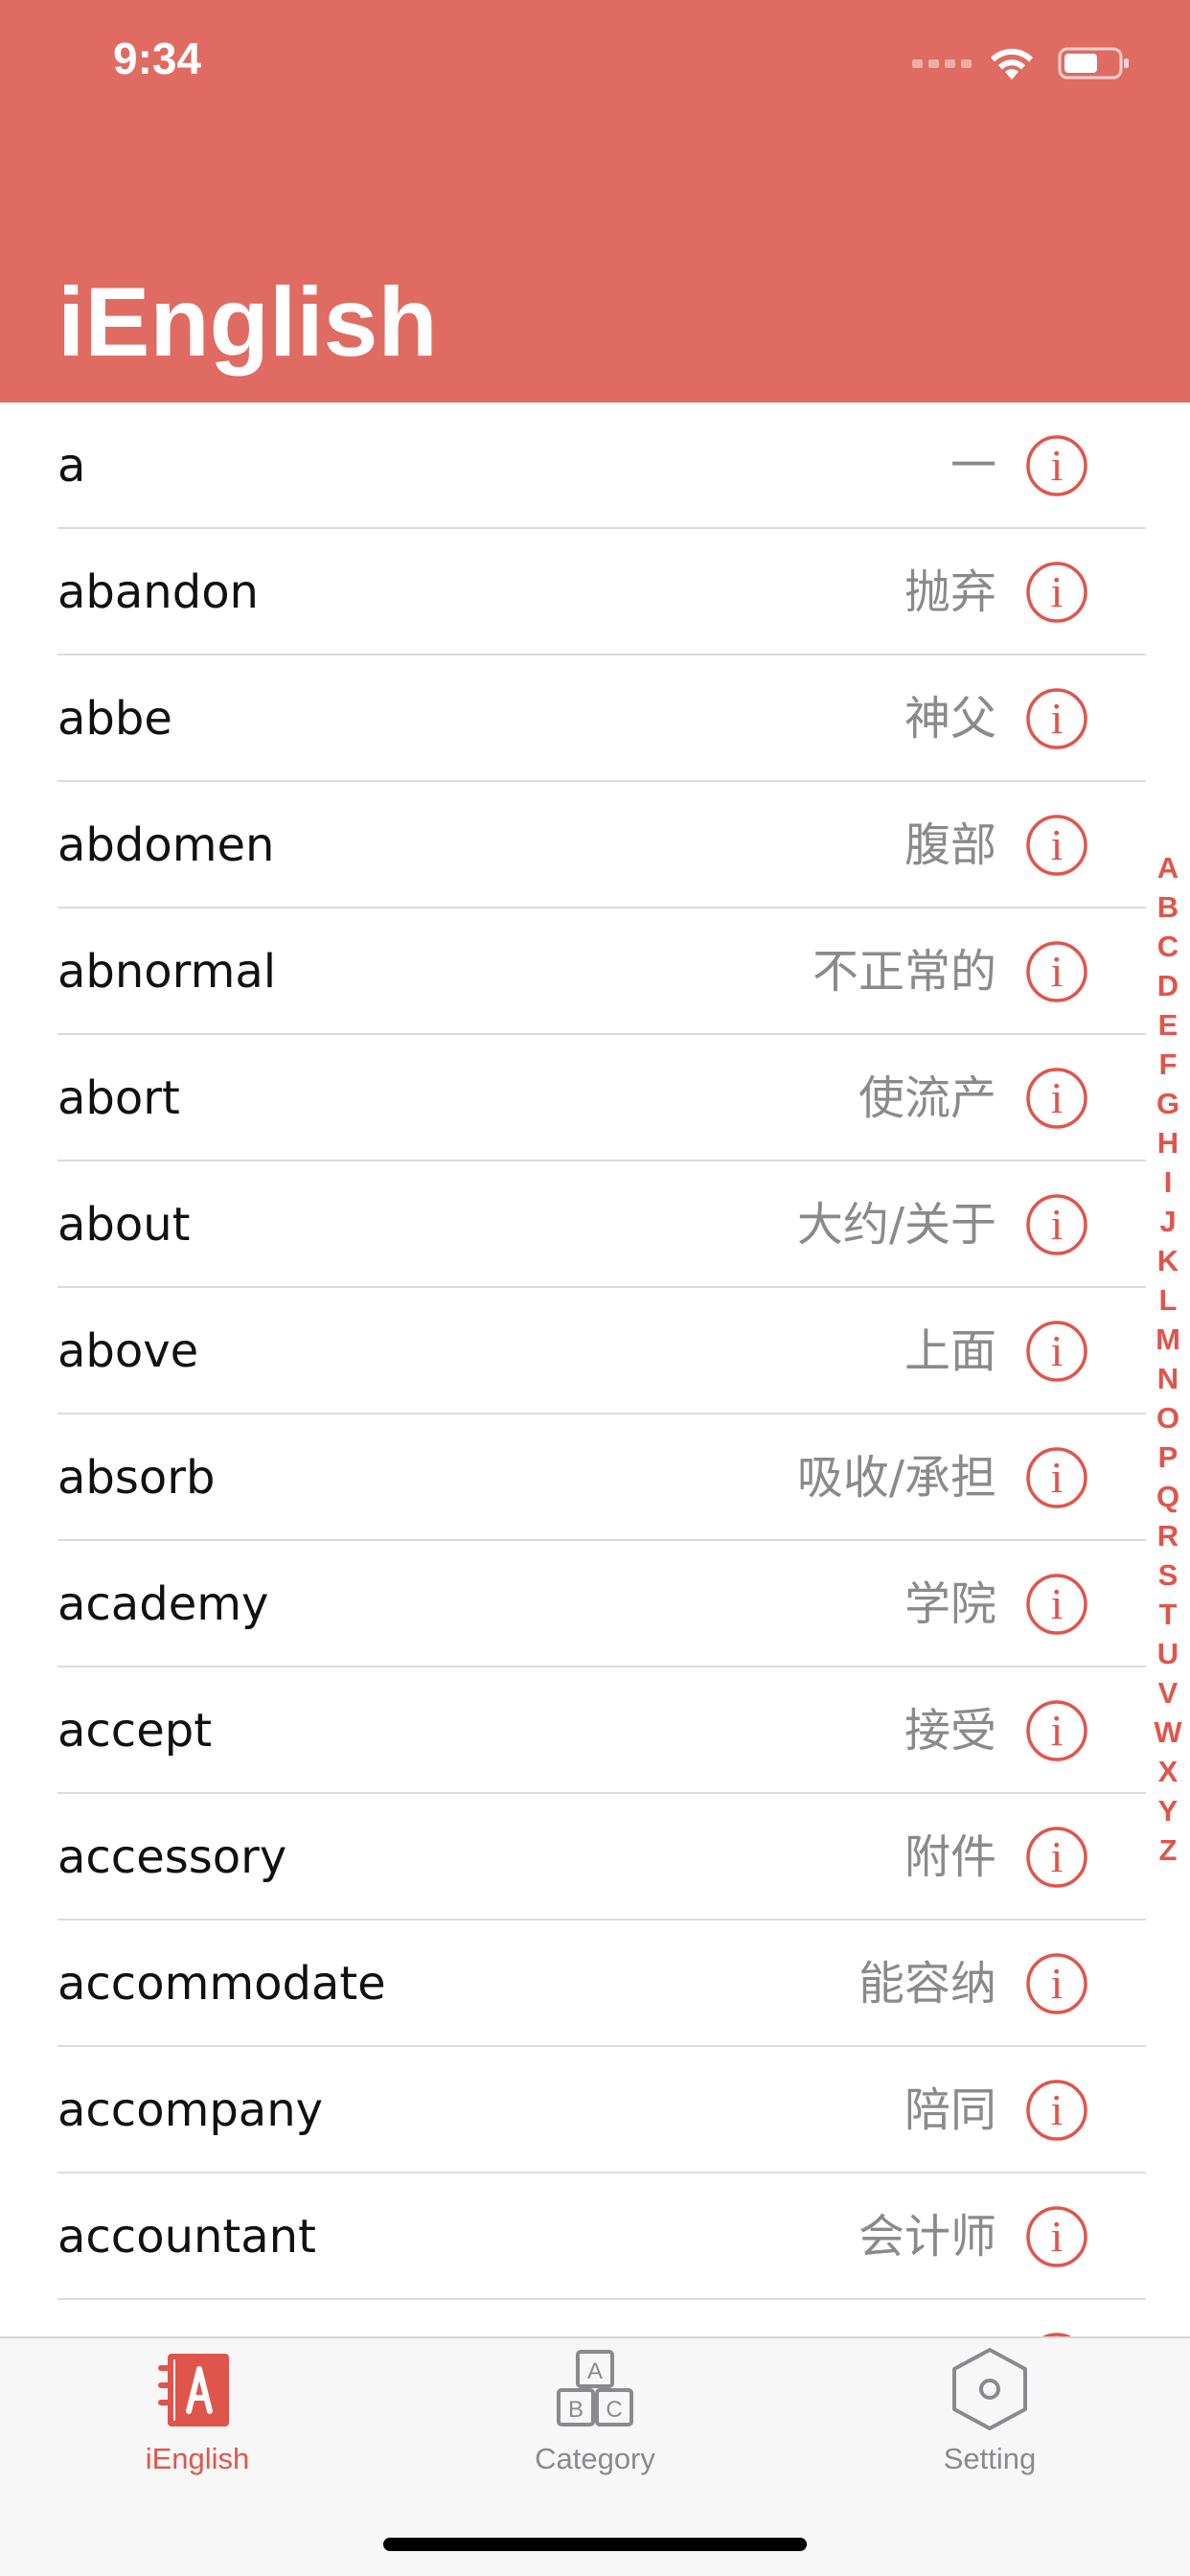 This screenshot has height=2576, width=1190. Describe the element at coordinates (595, 2544) in the screenshot. I see `home-indicator` at that location.